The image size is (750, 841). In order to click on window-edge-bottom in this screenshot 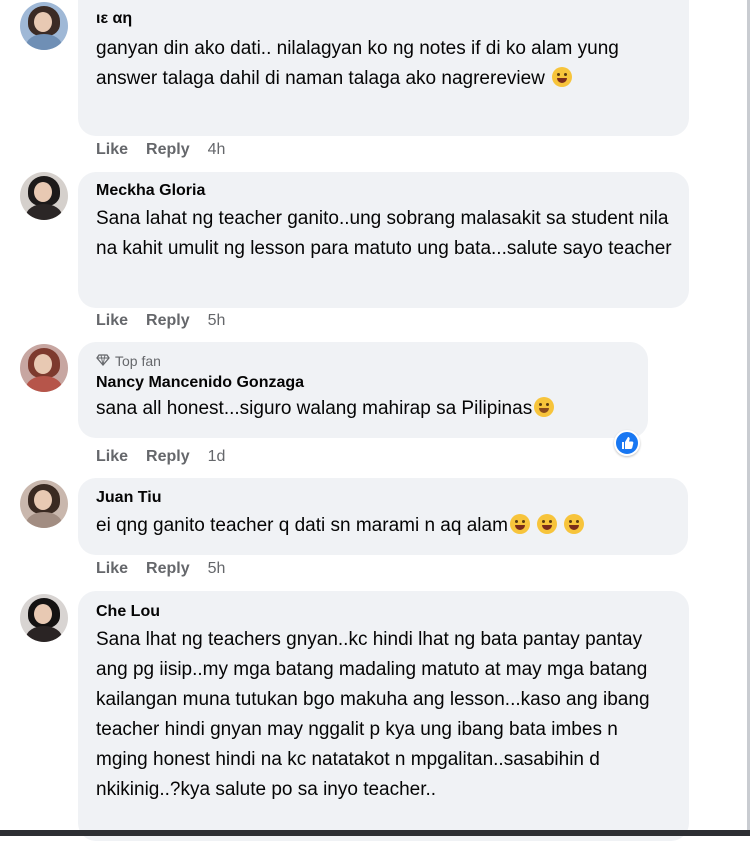, I will do `click(375, 833)`.